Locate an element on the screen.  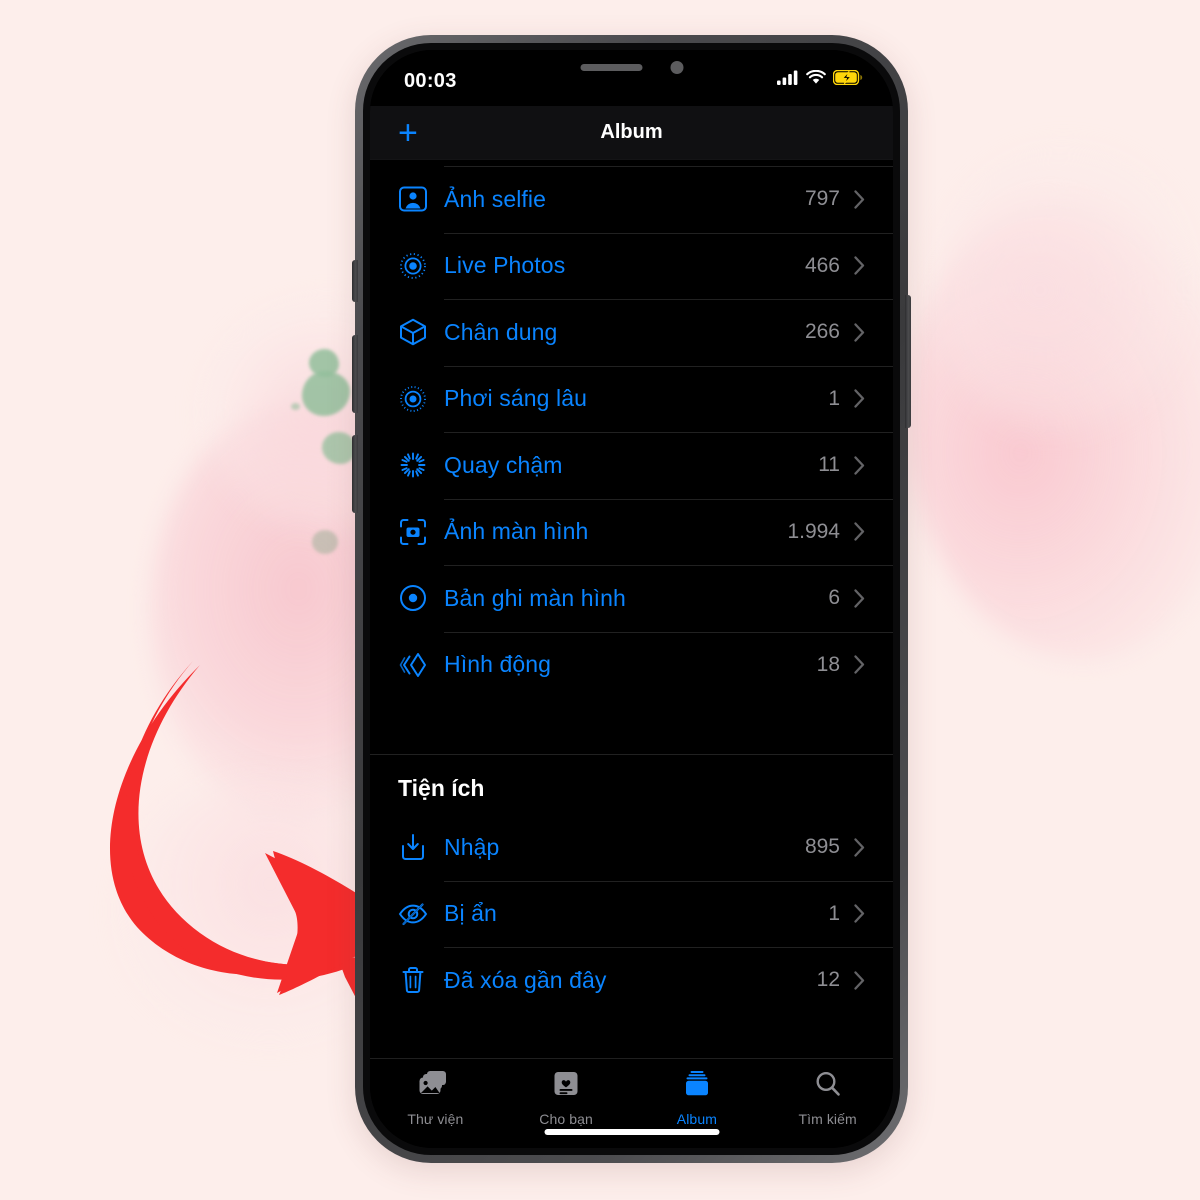
animated-bounce-icon is located at coordinates (421, 665).